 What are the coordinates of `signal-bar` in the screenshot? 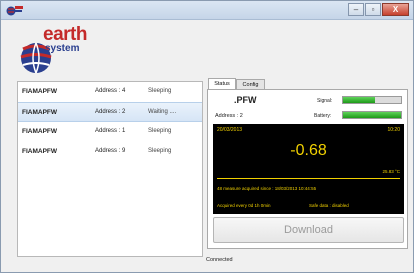 It's located at (372, 100).